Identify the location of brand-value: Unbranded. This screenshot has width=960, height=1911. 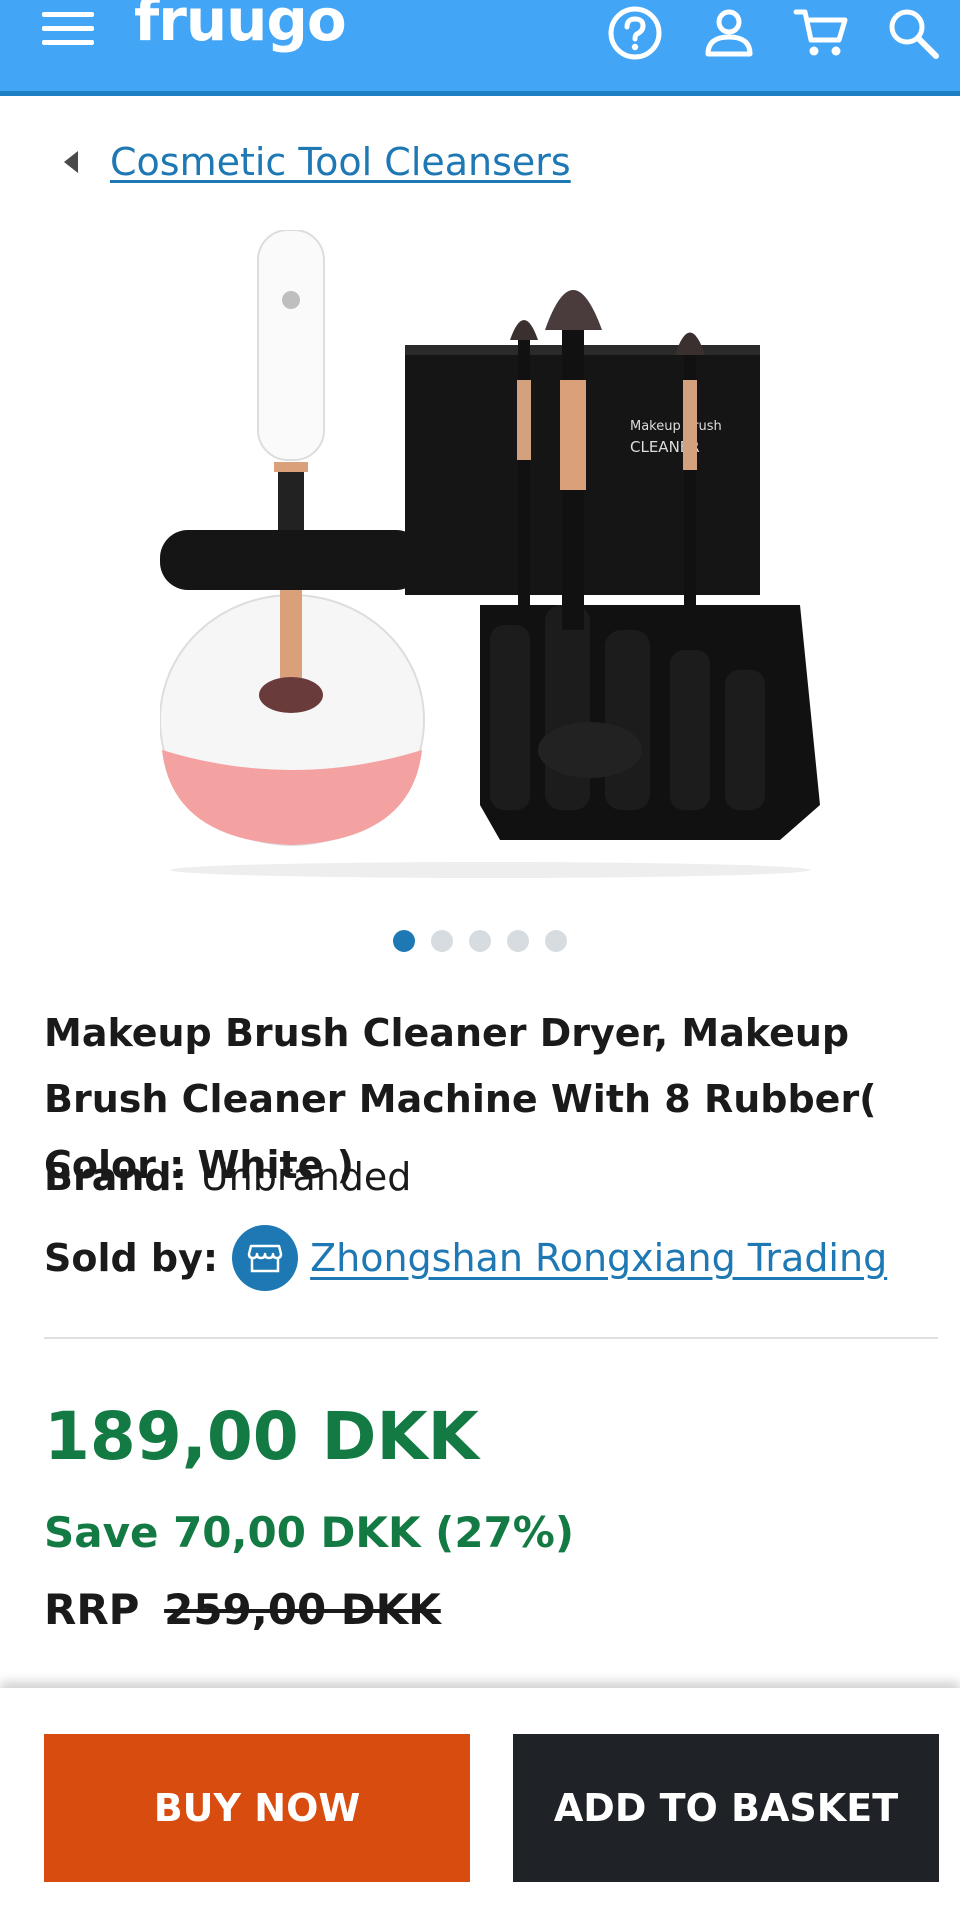
(306, 1177).